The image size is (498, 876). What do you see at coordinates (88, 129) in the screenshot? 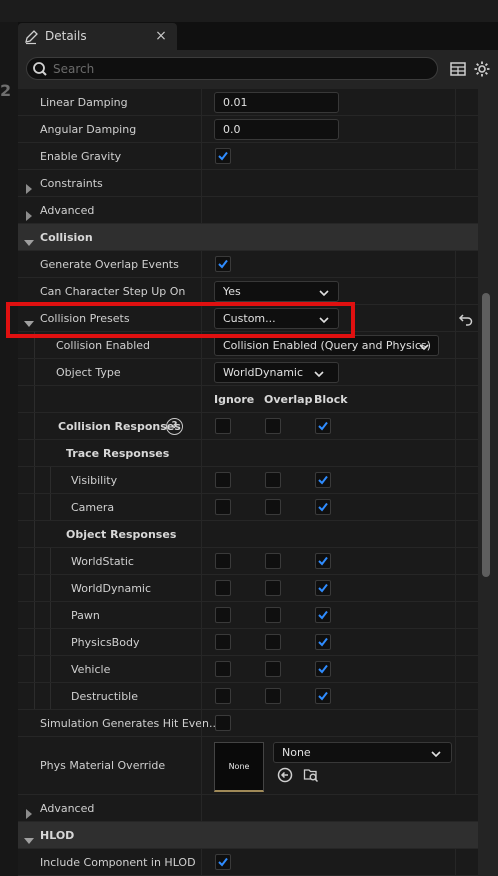
I see `label-angular-damping: Angular Damping` at bounding box center [88, 129].